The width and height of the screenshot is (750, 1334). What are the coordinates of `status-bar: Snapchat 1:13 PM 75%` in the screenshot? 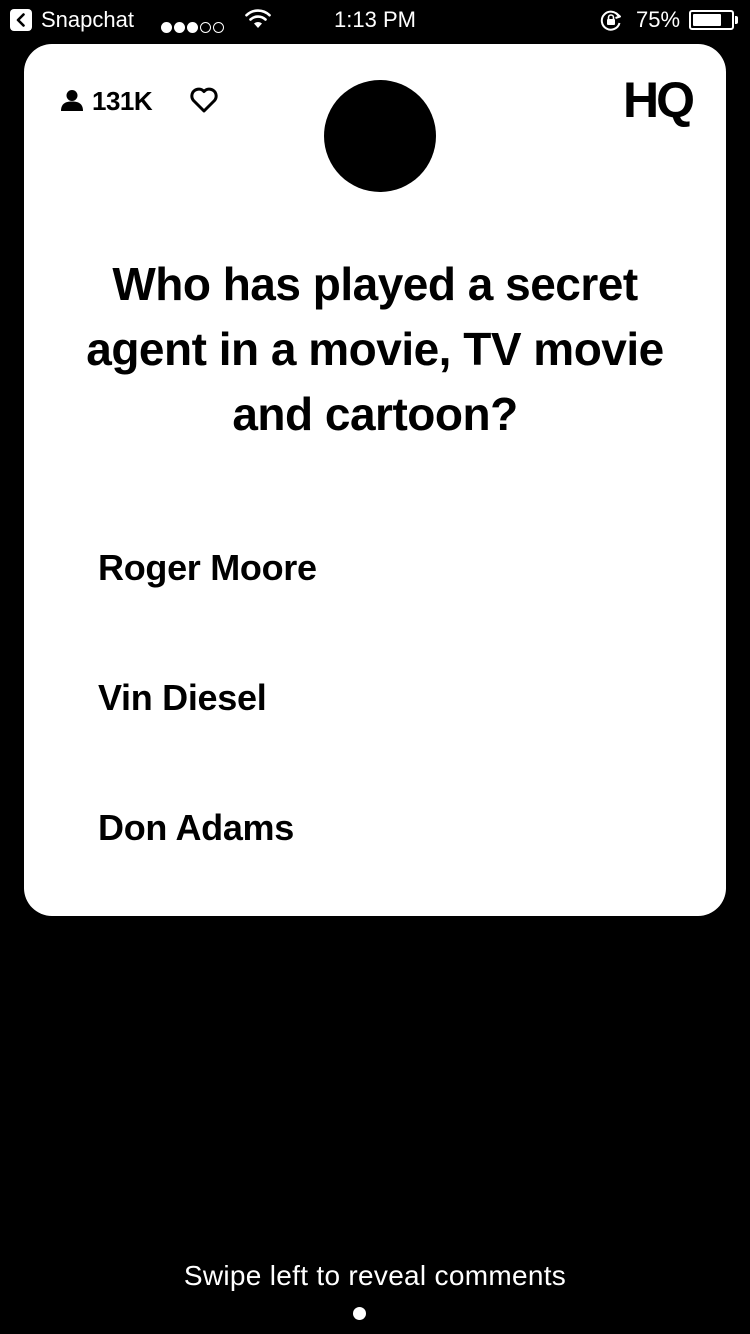 It's located at (375, 20).